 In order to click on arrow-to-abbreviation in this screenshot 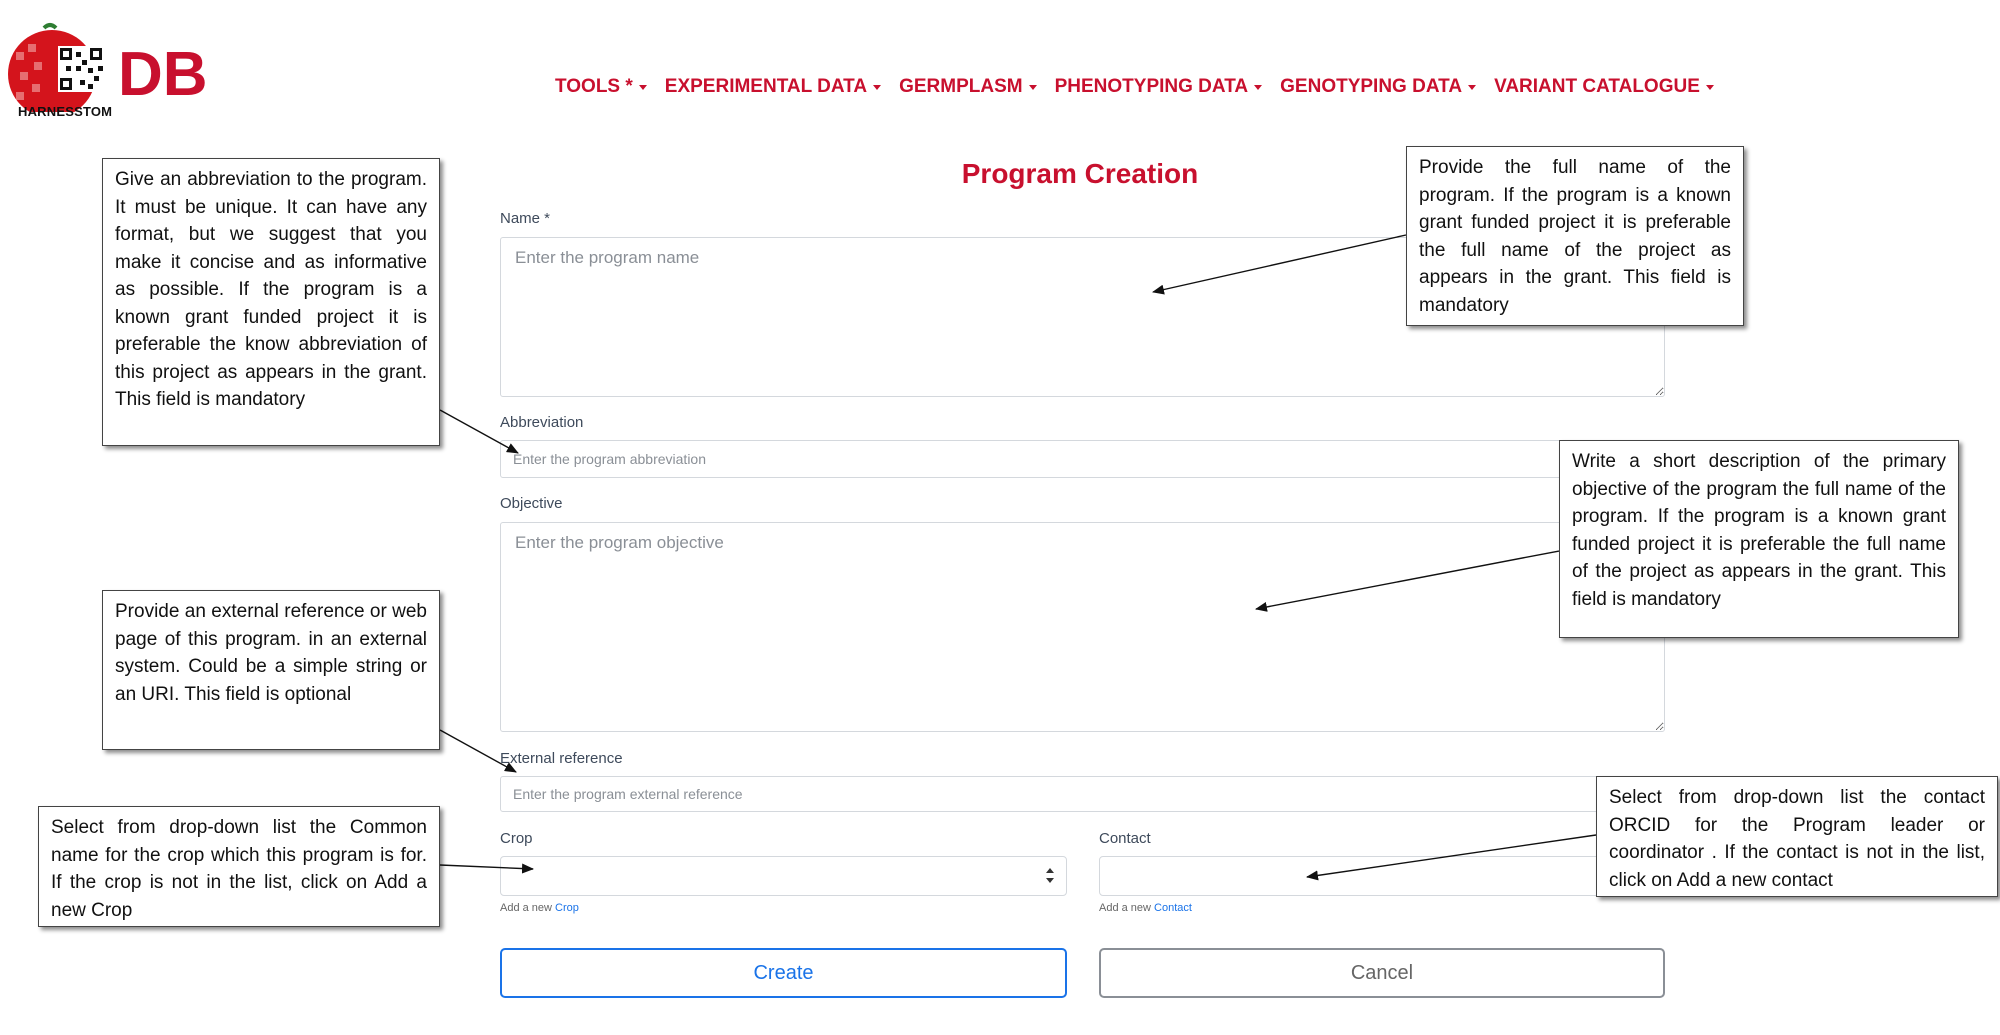, I will do `click(479, 431)`.